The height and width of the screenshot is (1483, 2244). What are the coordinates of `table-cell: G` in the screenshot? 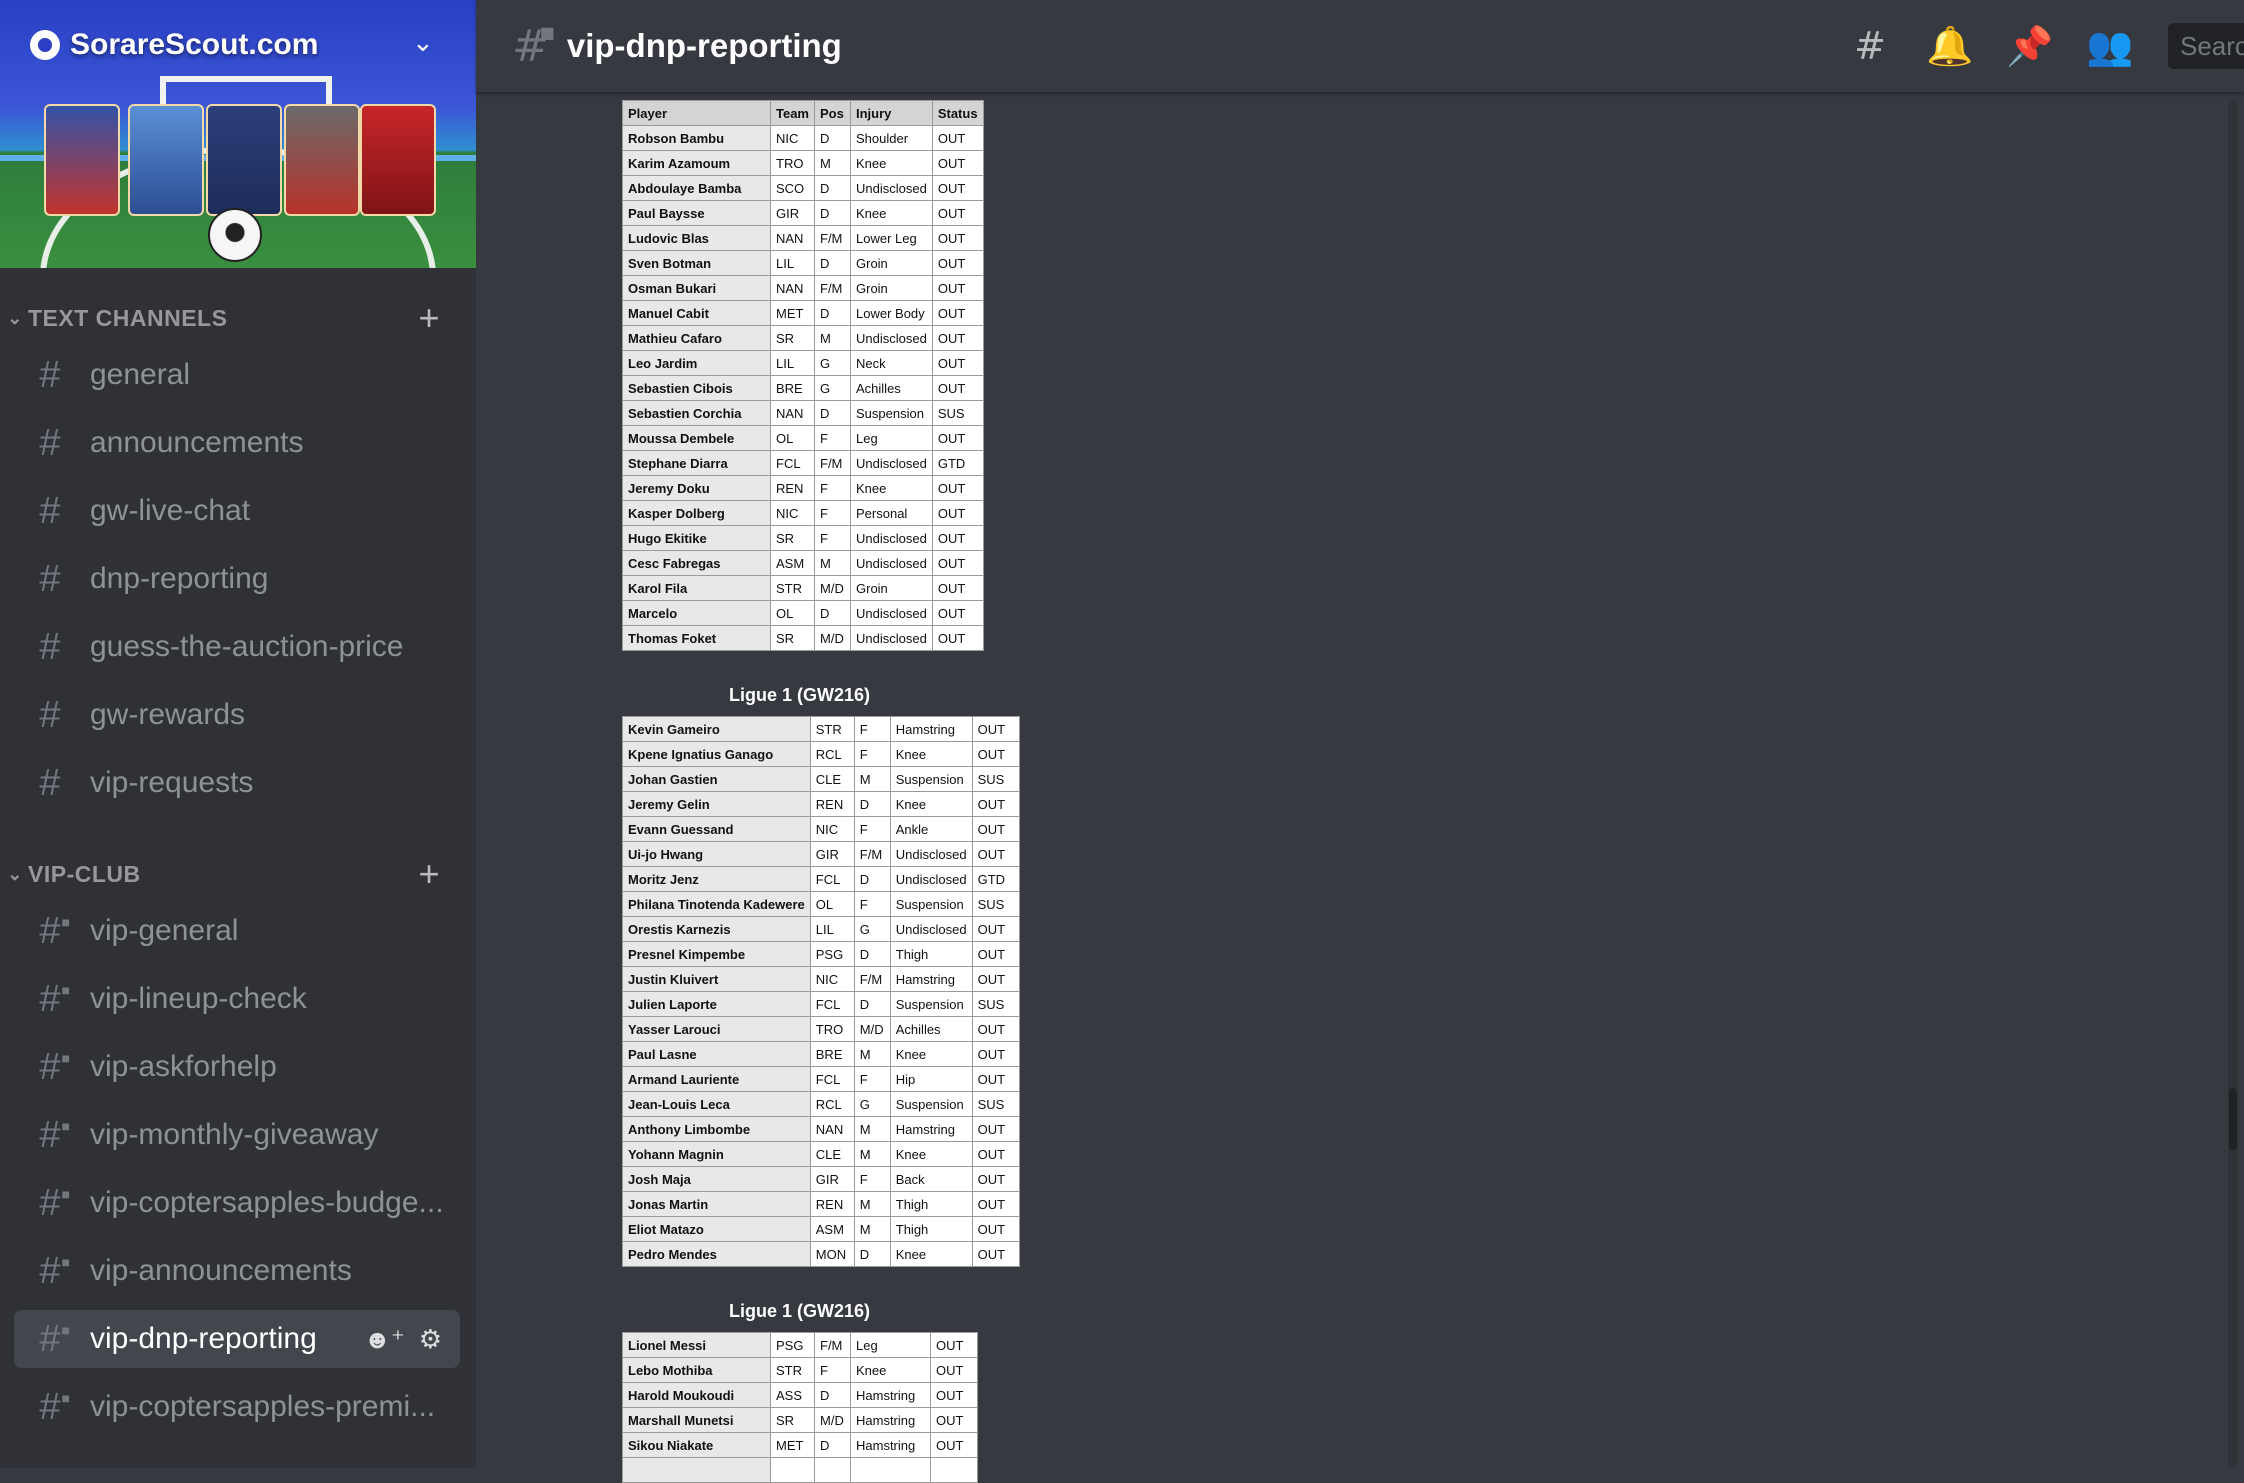 It's located at (832, 388).